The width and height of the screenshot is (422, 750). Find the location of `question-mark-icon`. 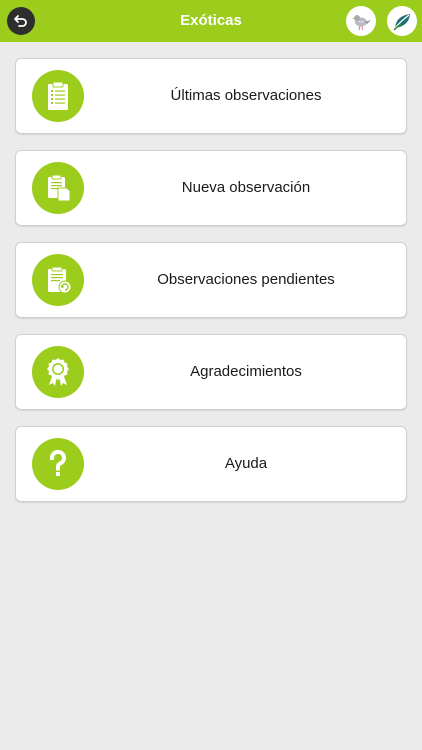

question-mark-icon is located at coordinates (58, 464).